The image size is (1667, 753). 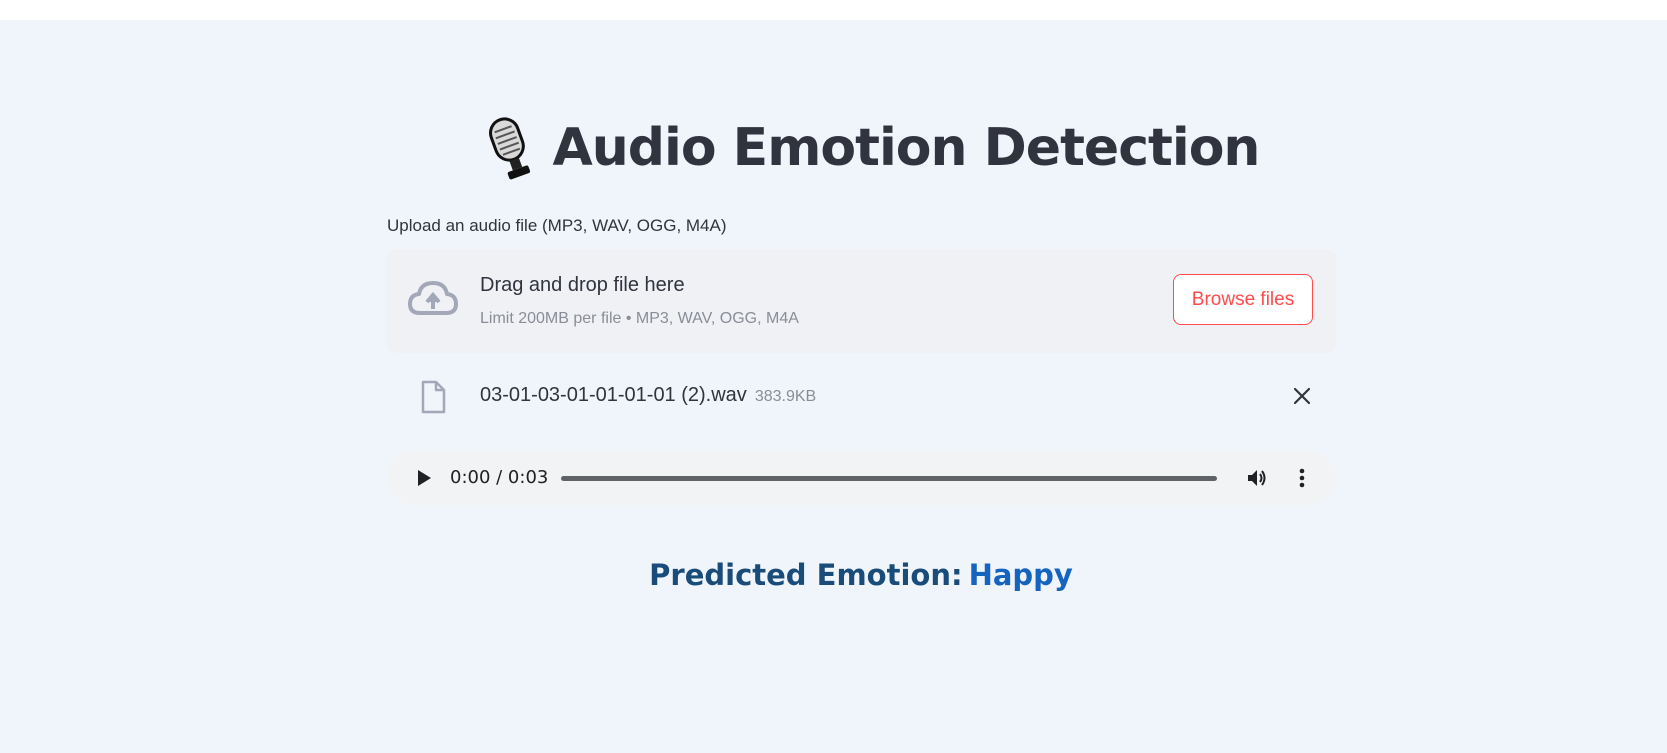 I want to click on audio-player: 0:00 / 0:03, so click(x=861, y=478).